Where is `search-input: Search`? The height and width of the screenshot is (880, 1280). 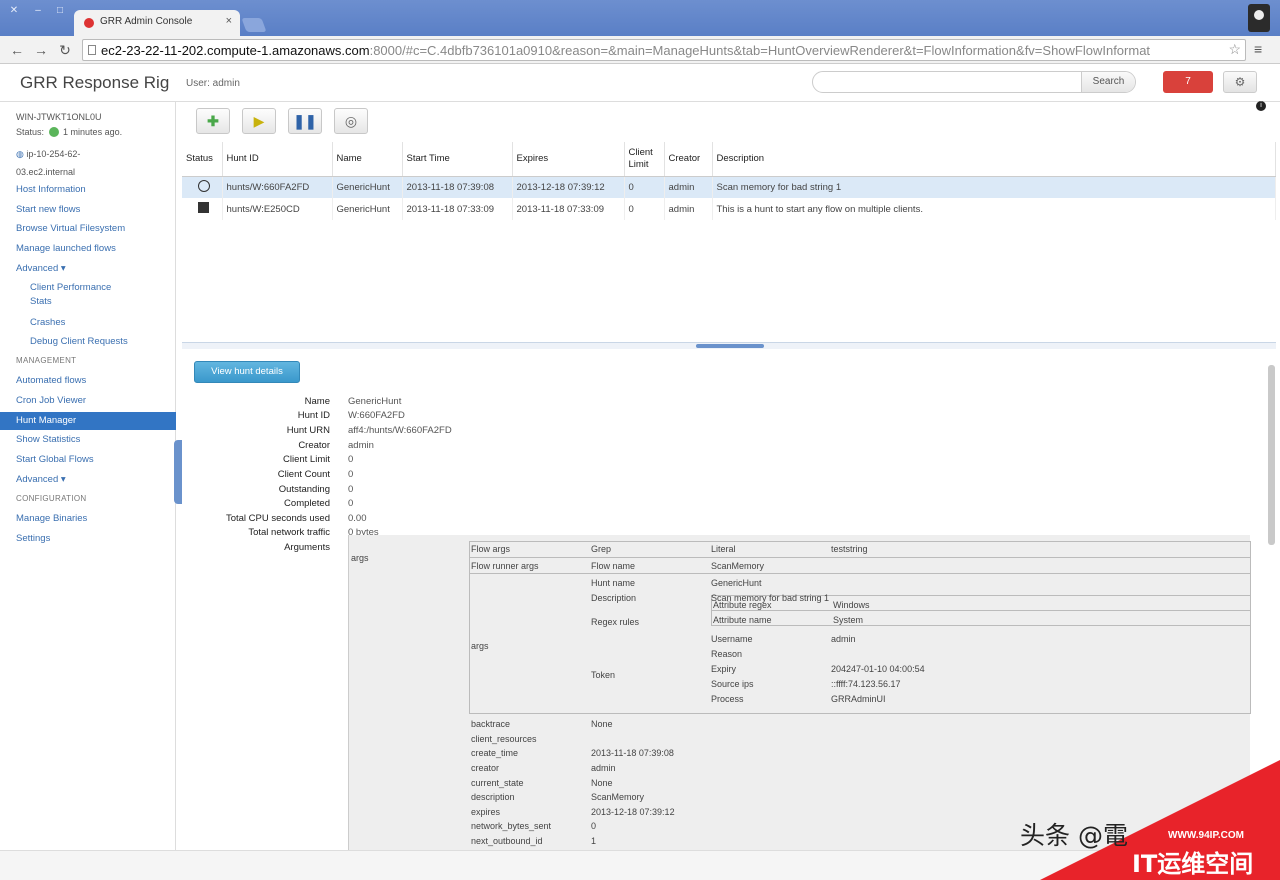
search-input: Search is located at coordinates (974, 82).